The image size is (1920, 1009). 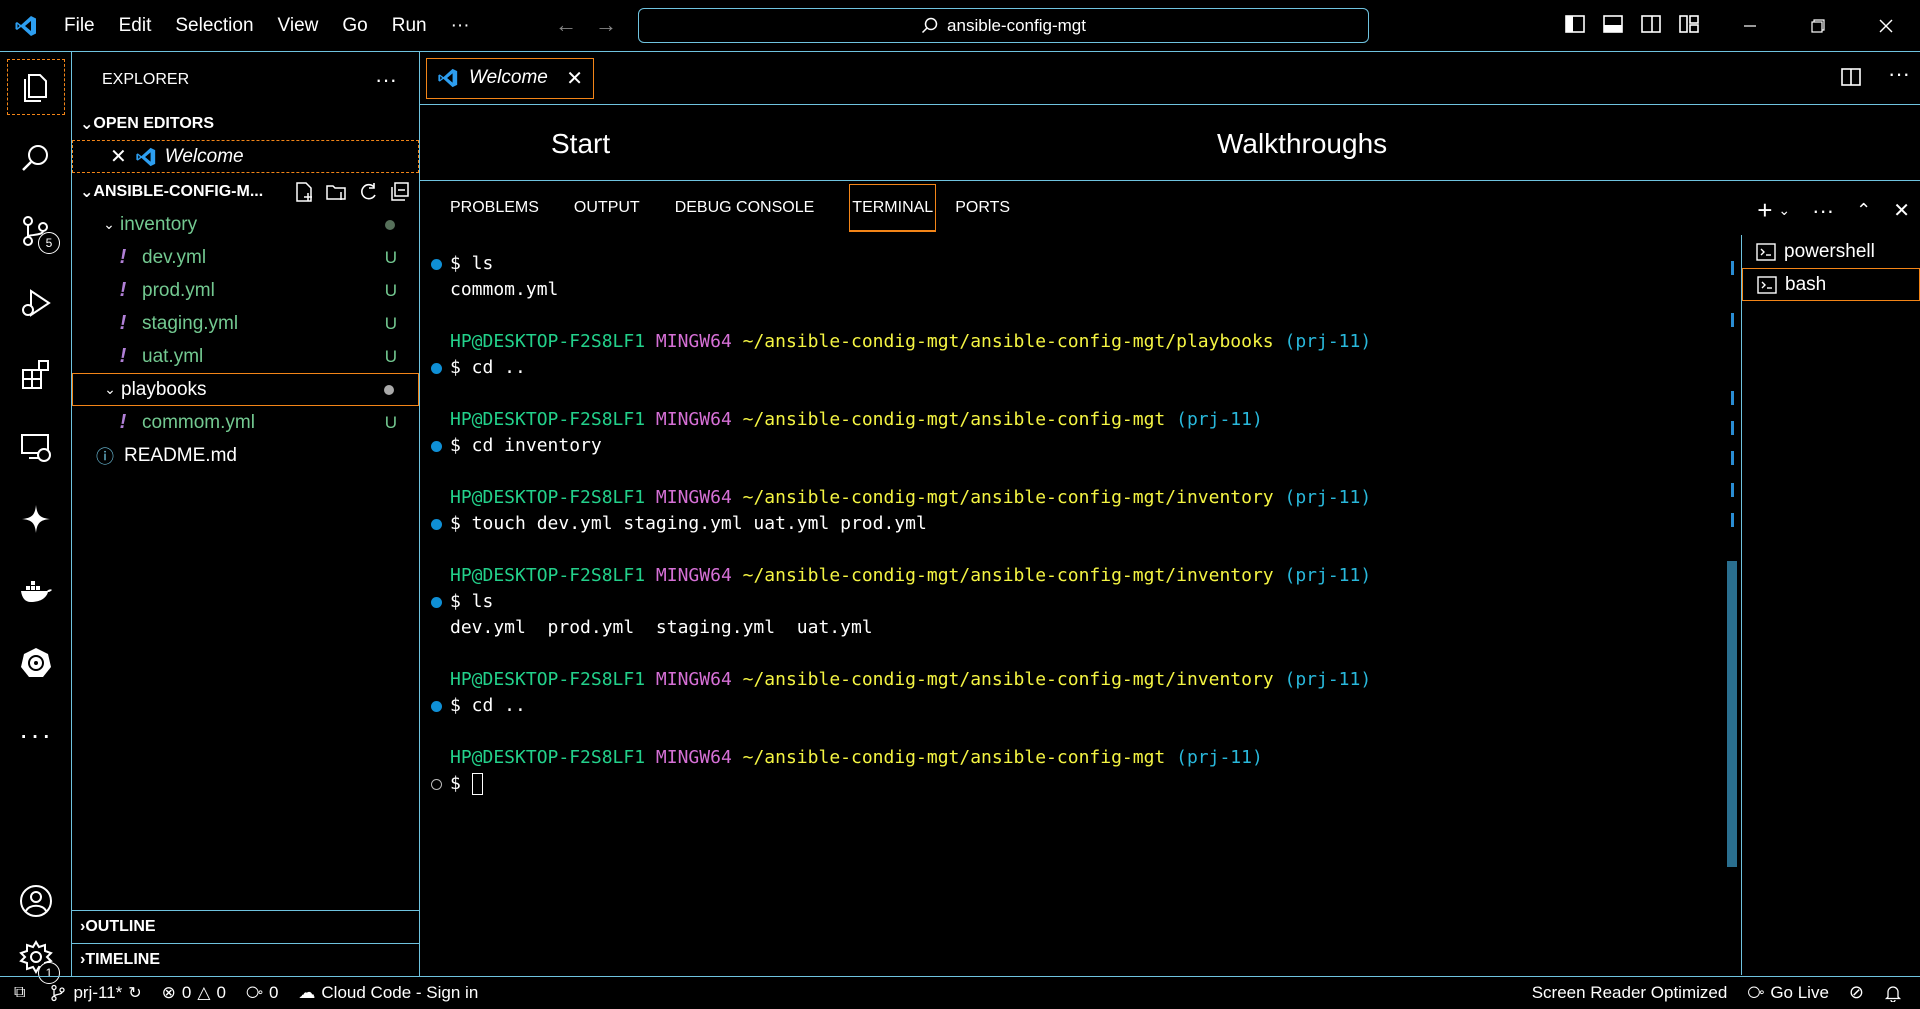 I want to click on explorer-more-icon: ···, so click(x=386, y=80).